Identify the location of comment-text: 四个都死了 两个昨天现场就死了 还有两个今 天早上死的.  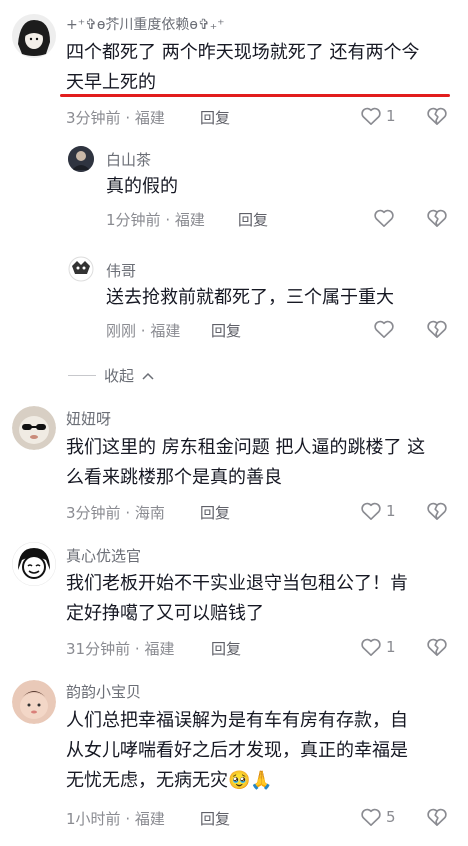
(262, 68).